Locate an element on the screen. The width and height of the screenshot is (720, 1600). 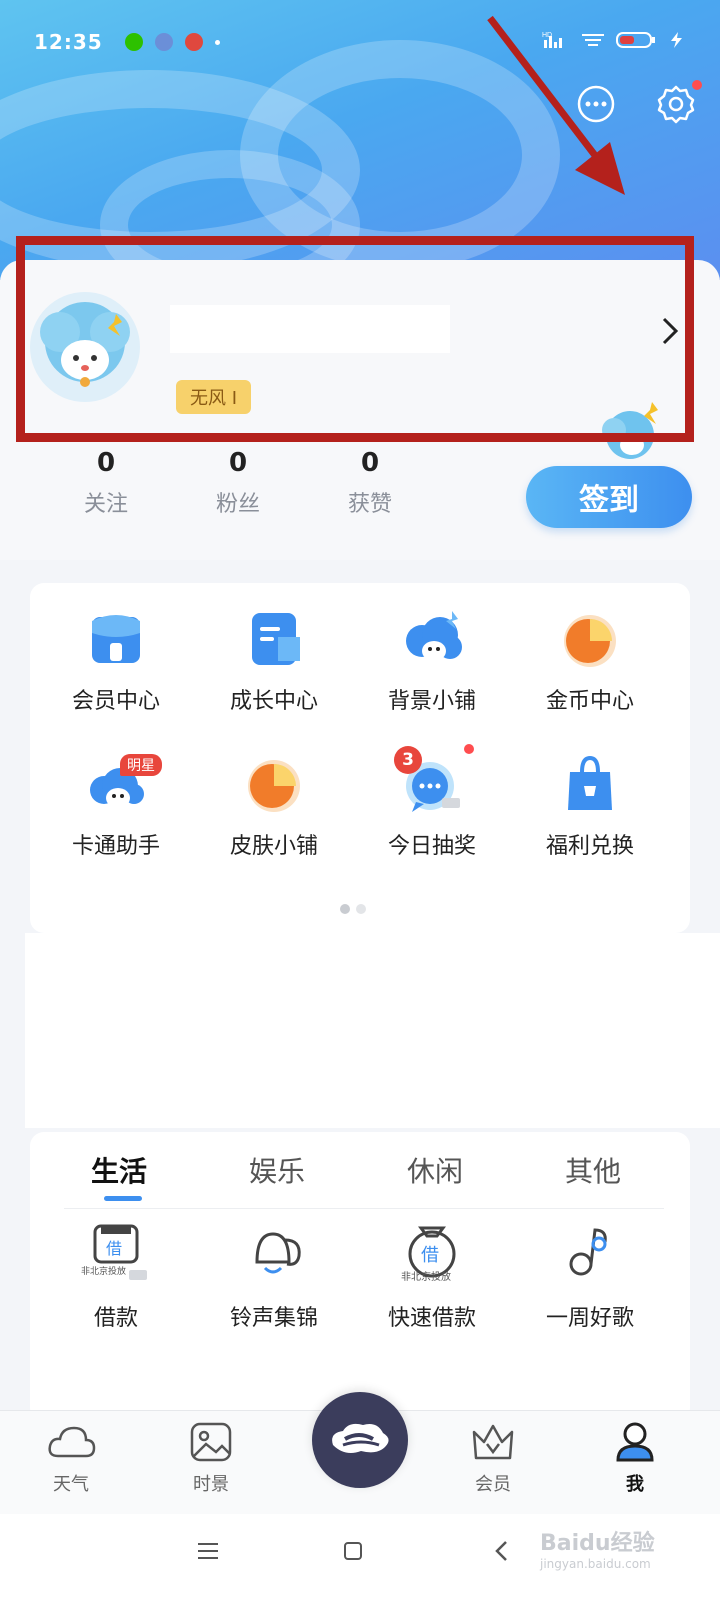
life-item-weekly-songs: 一周好歌 is located at coordinates (590, 1275).